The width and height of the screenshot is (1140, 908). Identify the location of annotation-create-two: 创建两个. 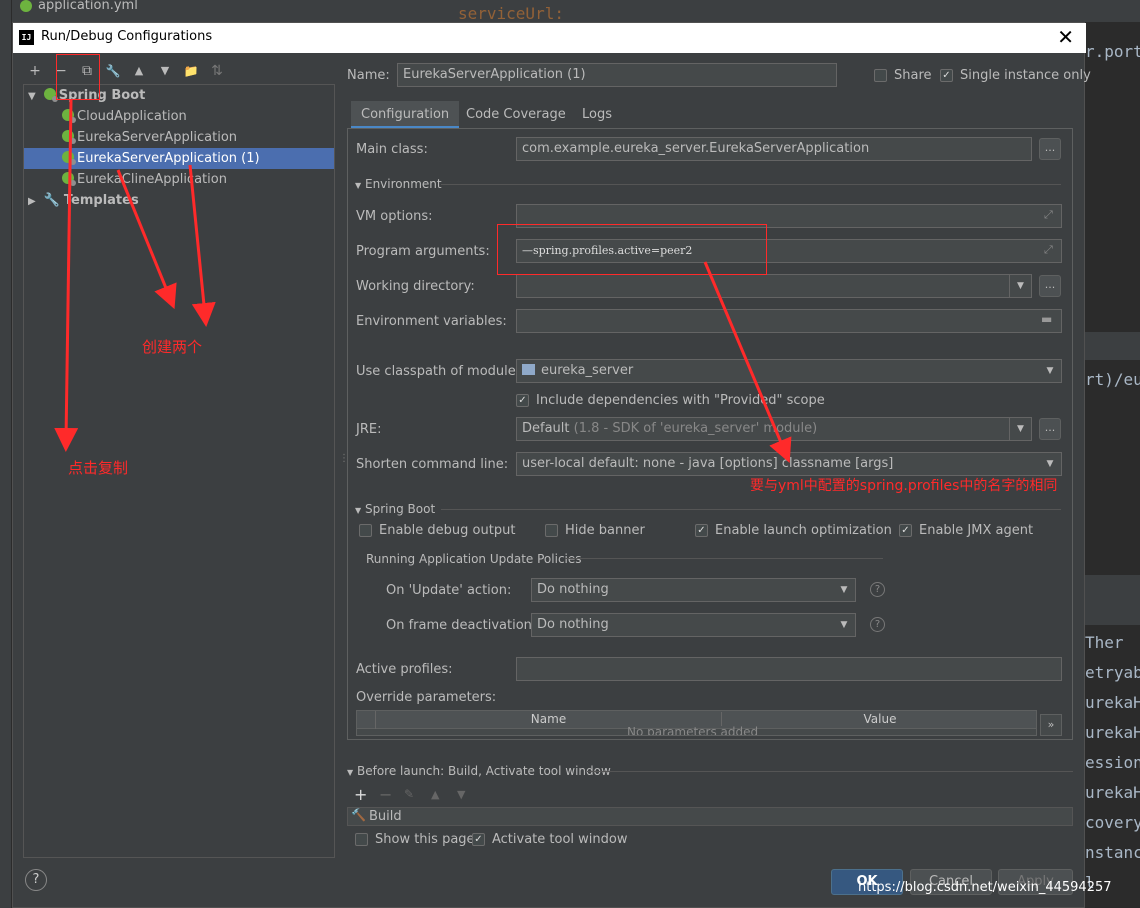
(172, 347).